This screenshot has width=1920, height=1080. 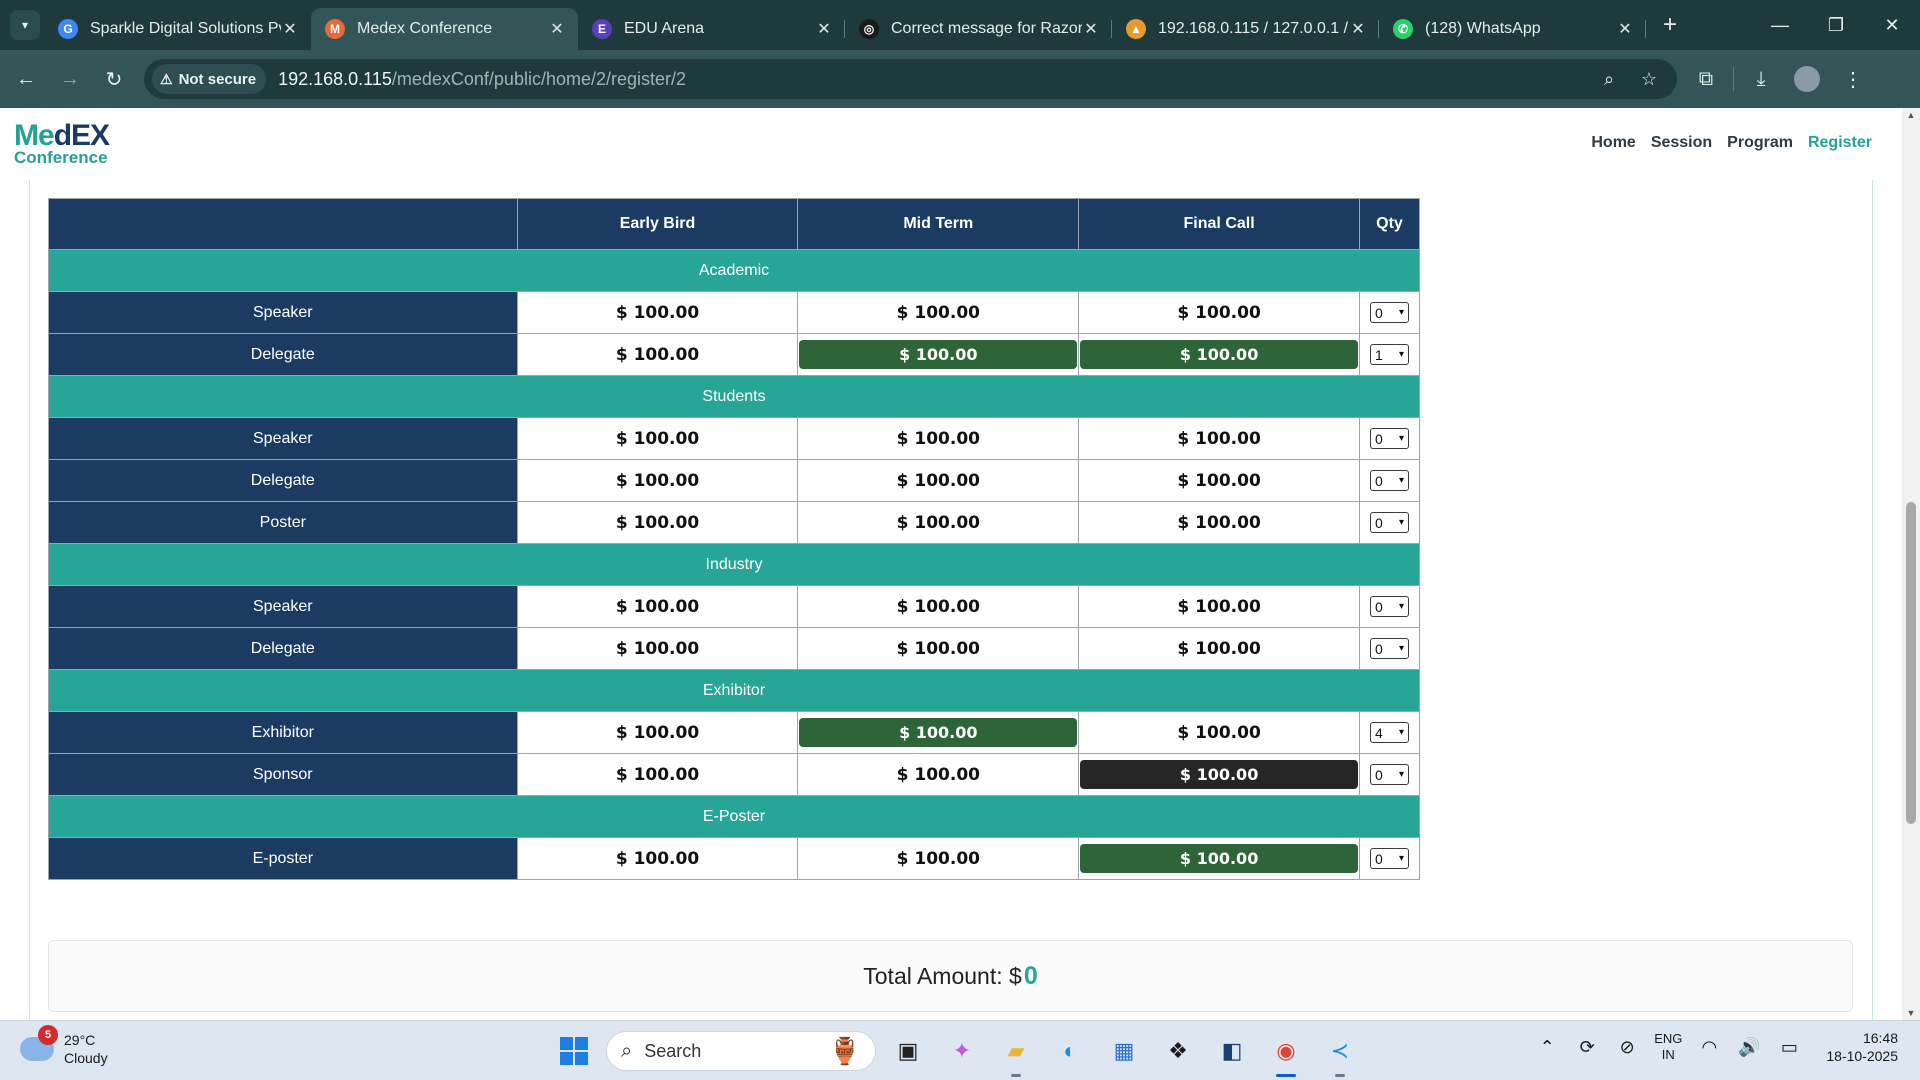 What do you see at coordinates (114, 79) in the screenshot?
I see `reload-icon: ↻` at bounding box center [114, 79].